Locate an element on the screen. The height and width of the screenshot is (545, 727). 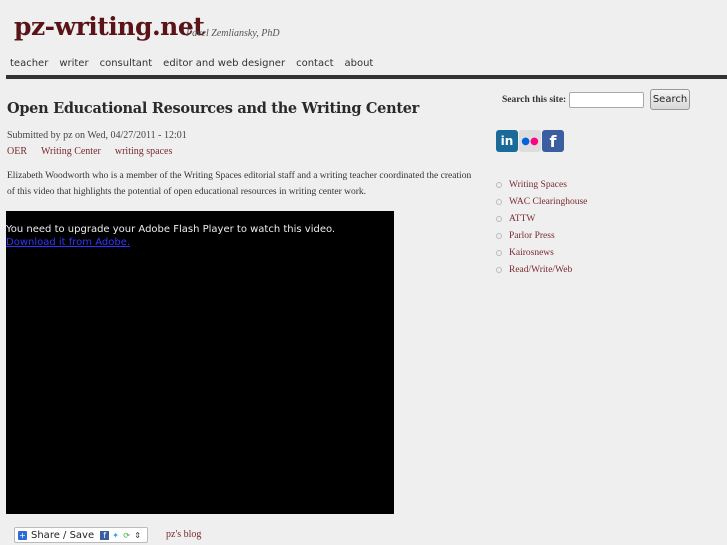
share-label: Share / Save is located at coordinates (63, 535).